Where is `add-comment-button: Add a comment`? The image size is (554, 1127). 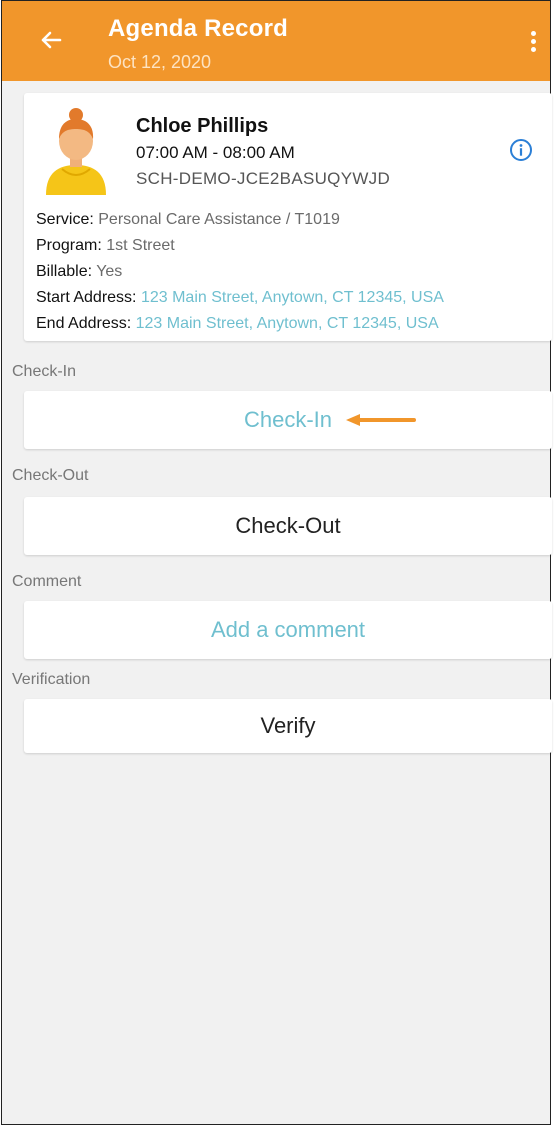
add-comment-button: Add a comment is located at coordinates (288, 630).